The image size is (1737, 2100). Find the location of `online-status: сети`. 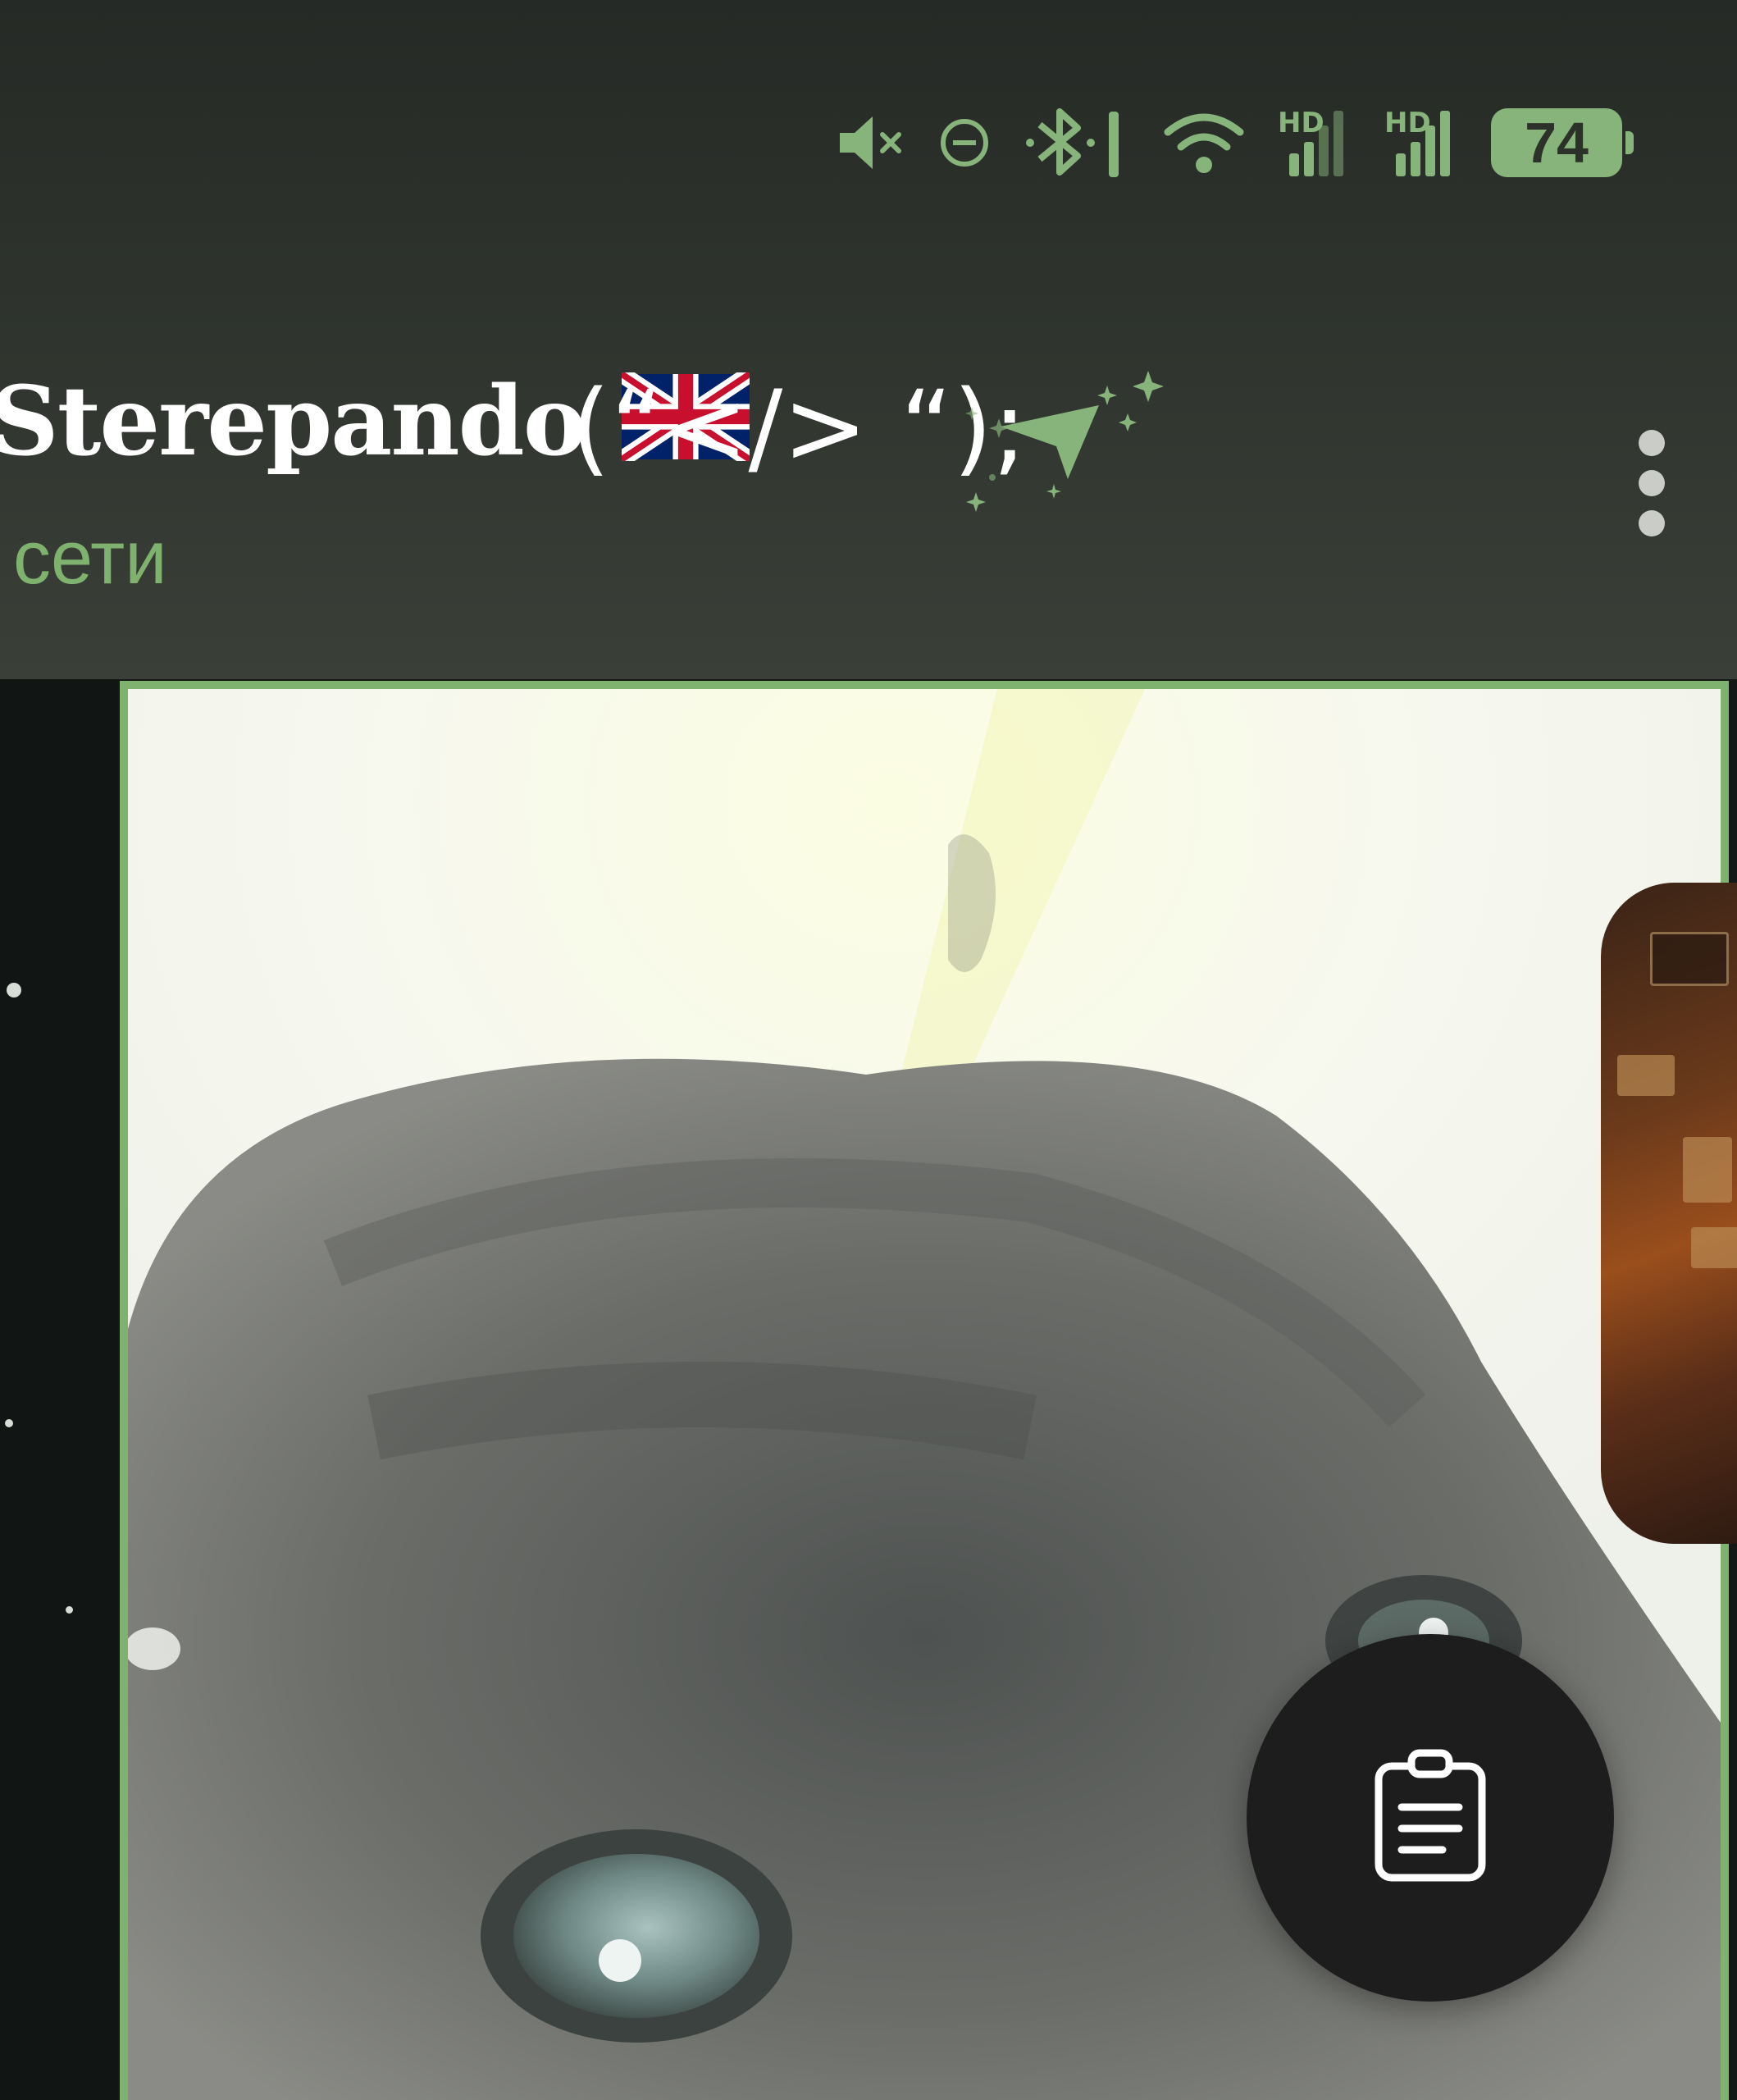

online-status: сети is located at coordinates (90, 558).